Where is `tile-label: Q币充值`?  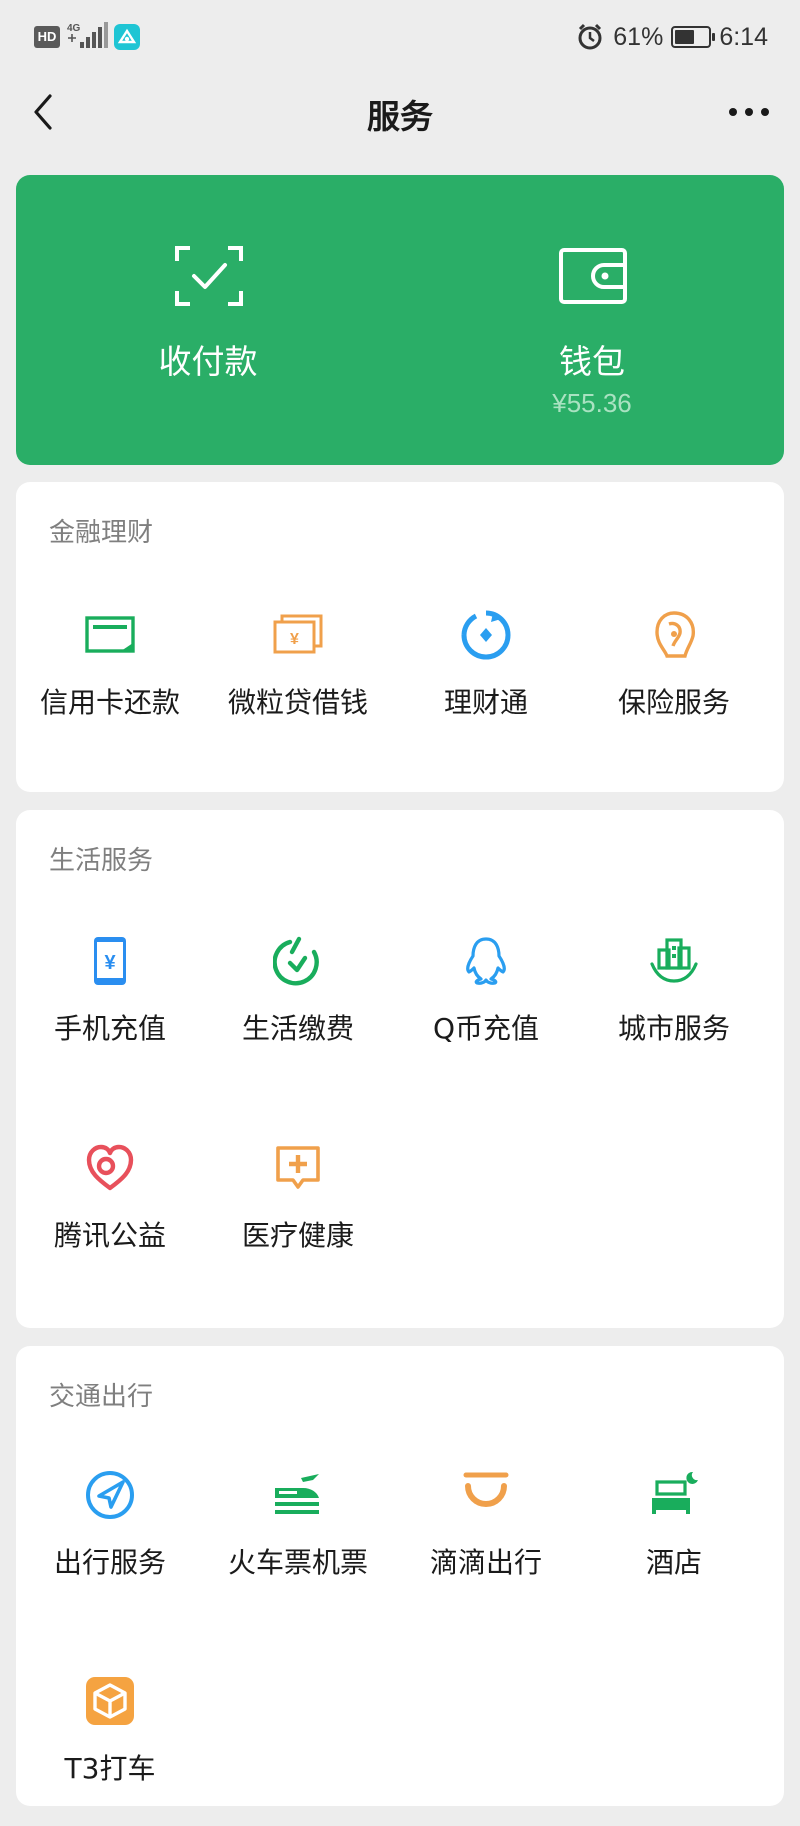
tile-label: Q币充值 is located at coordinates (486, 1028).